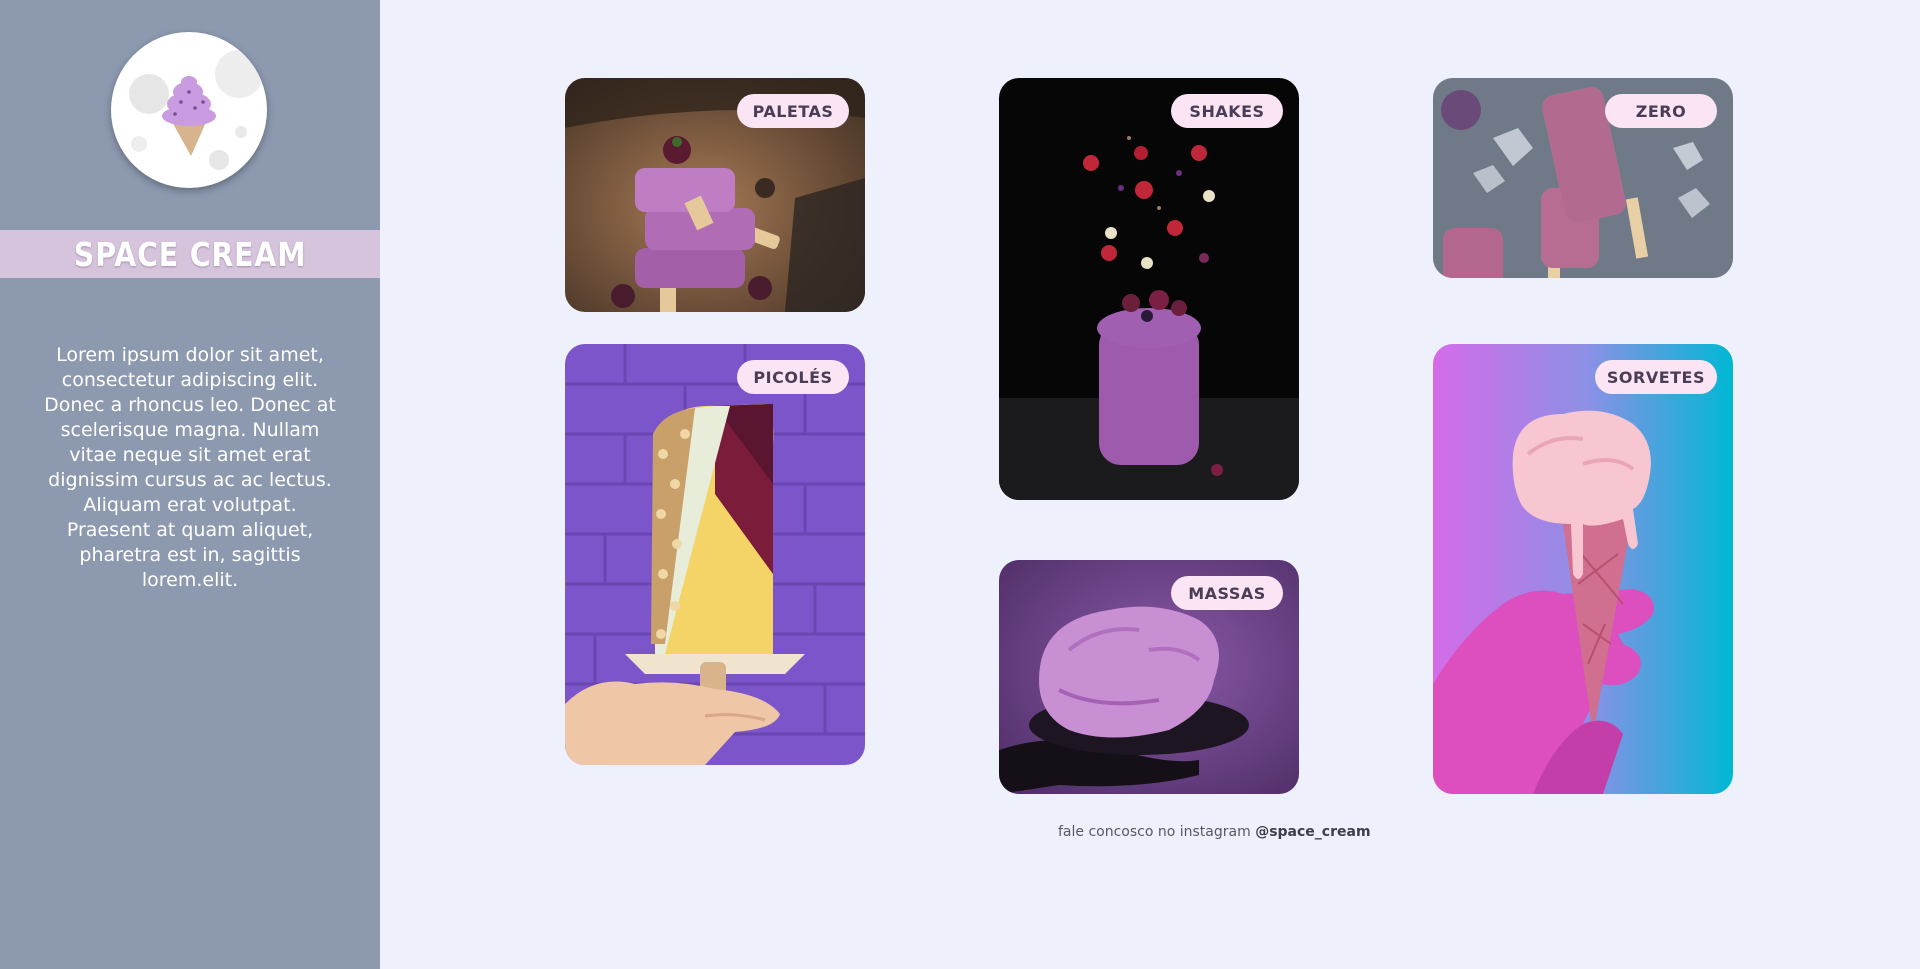 The image size is (1920, 969). I want to click on tag-paletas: PALETAS, so click(793, 111).